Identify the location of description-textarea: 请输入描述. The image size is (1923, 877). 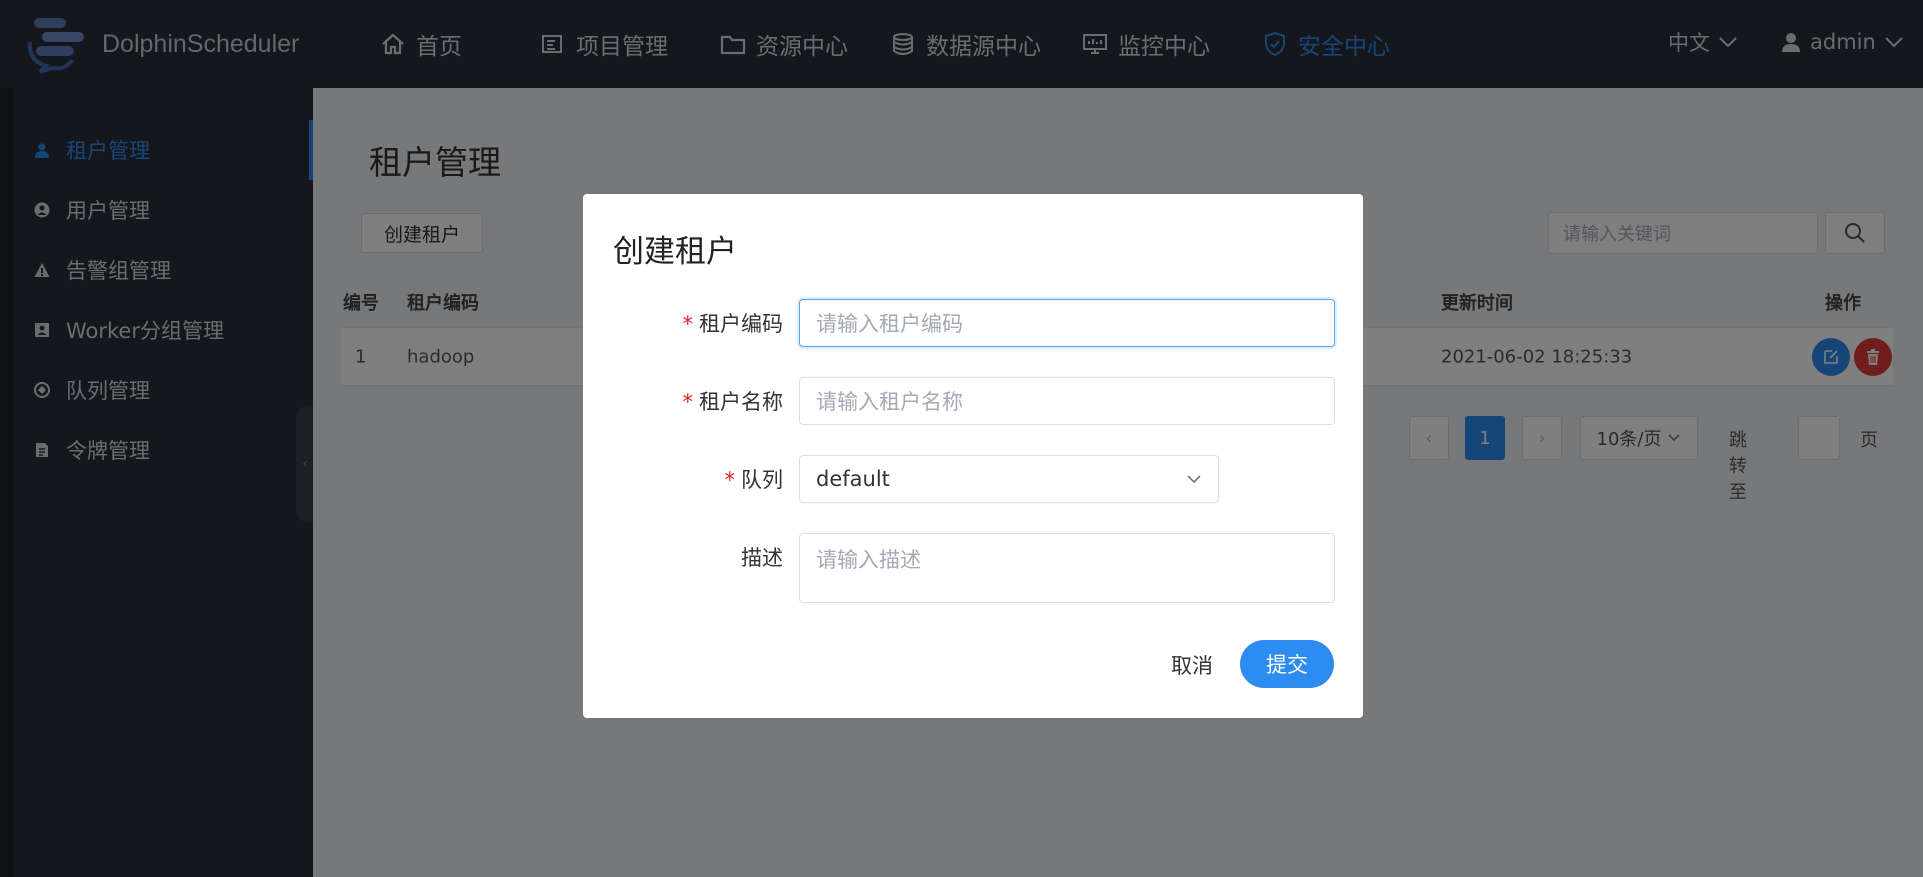
(1067, 568).